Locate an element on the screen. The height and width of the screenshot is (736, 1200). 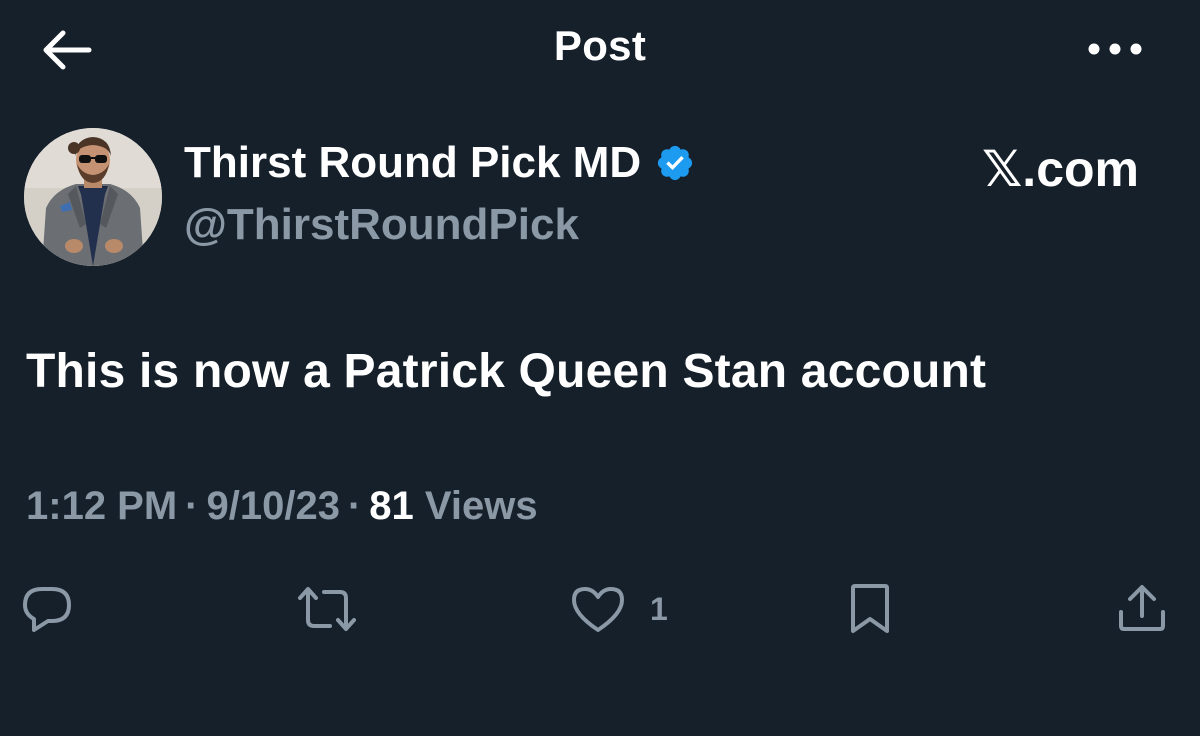
heart-icon is located at coordinates (598, 609).